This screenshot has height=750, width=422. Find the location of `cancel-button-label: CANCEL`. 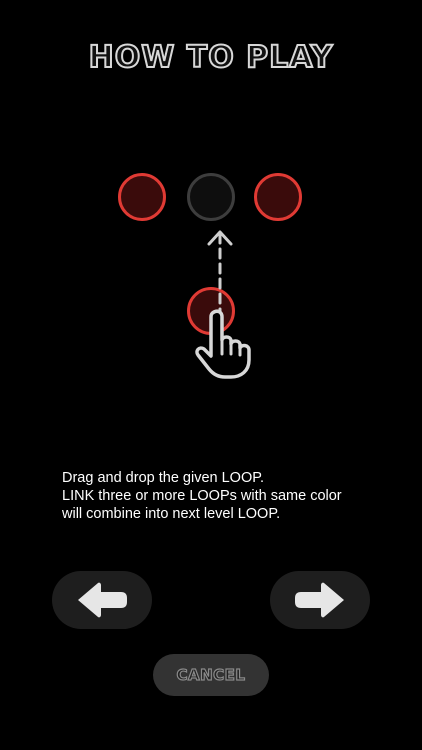

cancel-button-label: CANCEL is located at coordinates (211, 674).